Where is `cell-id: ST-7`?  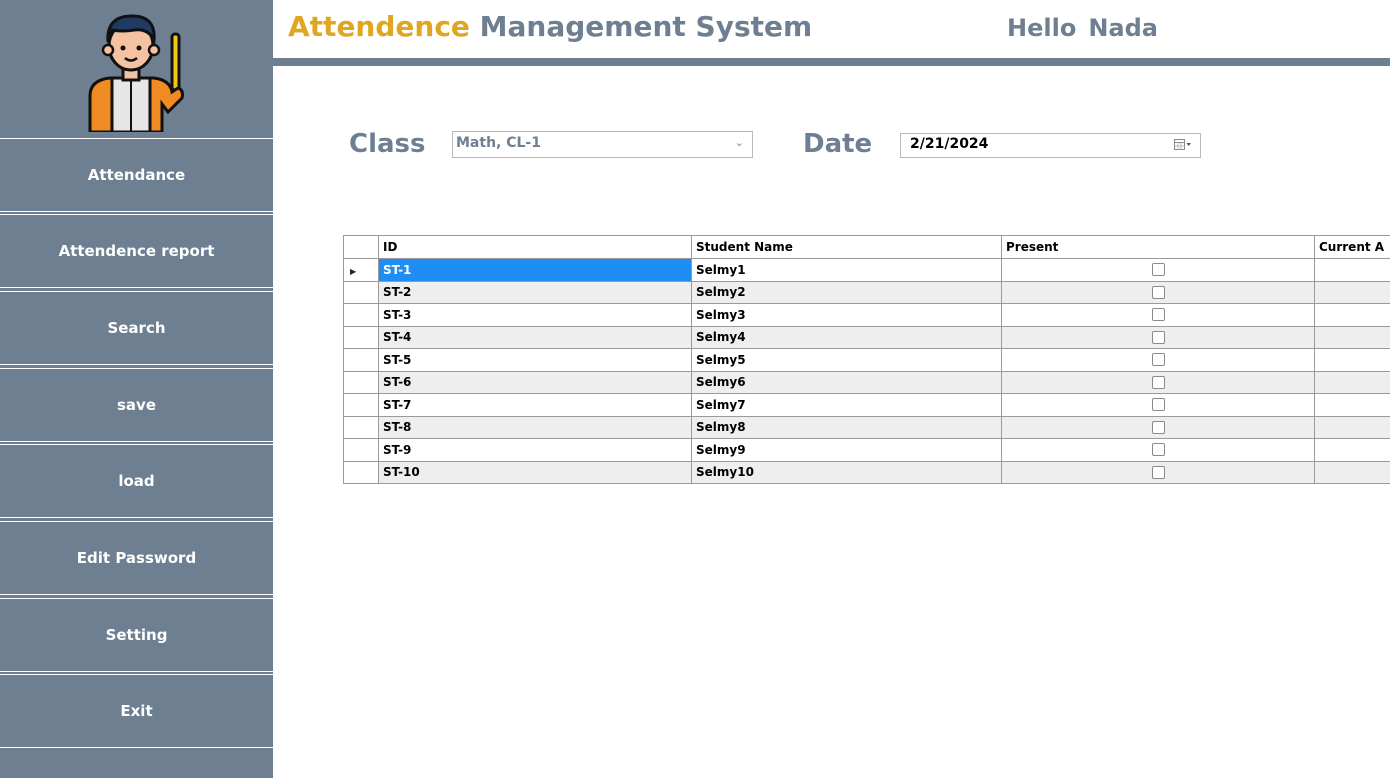
cell-id: ST-7 is located at coordinates (535, 405).